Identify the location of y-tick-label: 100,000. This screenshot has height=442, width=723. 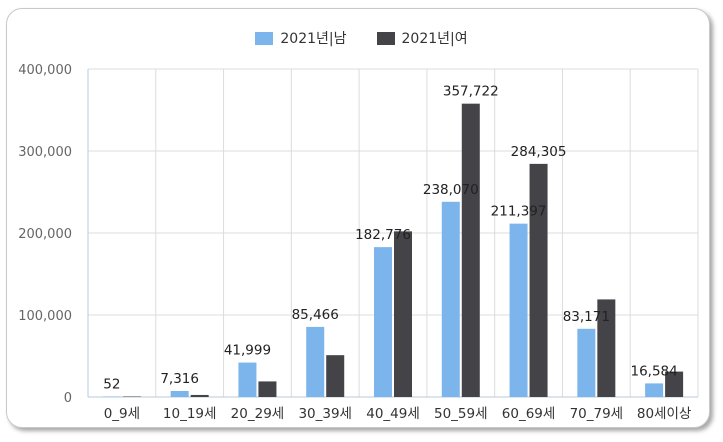
(45, 316).